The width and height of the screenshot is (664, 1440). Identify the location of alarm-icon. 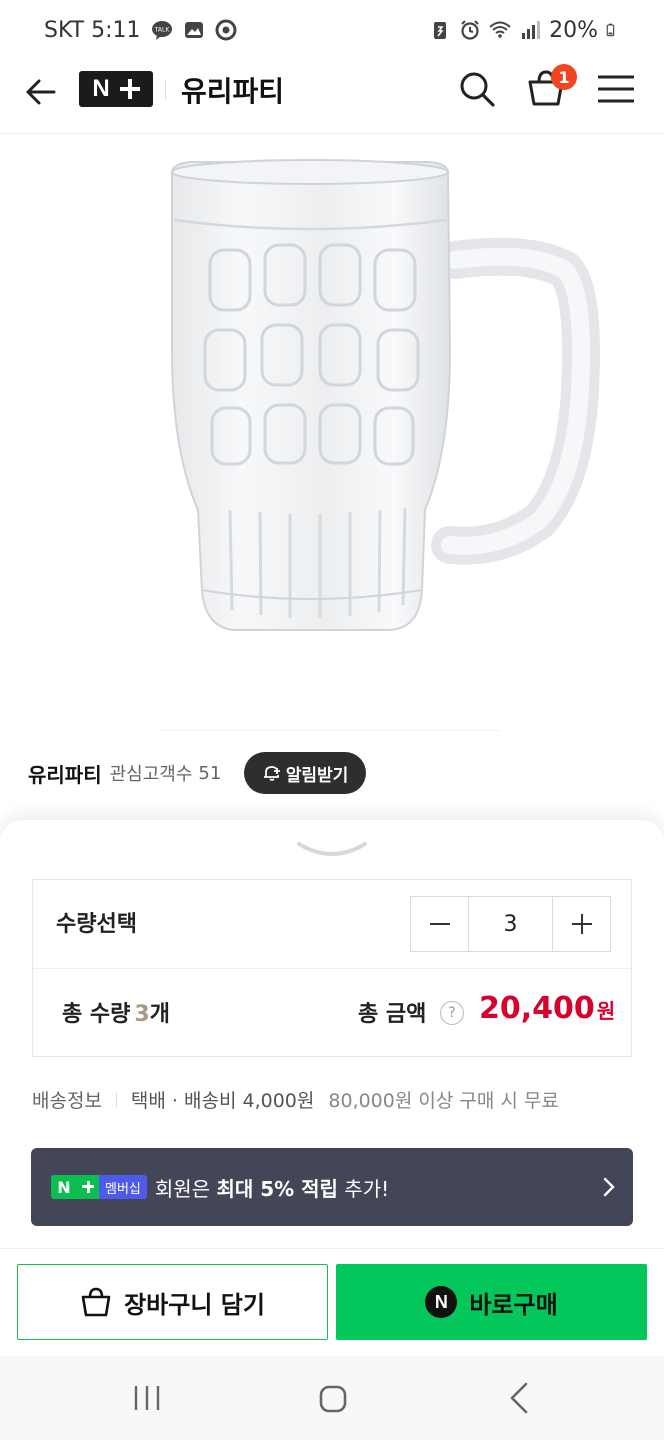
(470, 30).